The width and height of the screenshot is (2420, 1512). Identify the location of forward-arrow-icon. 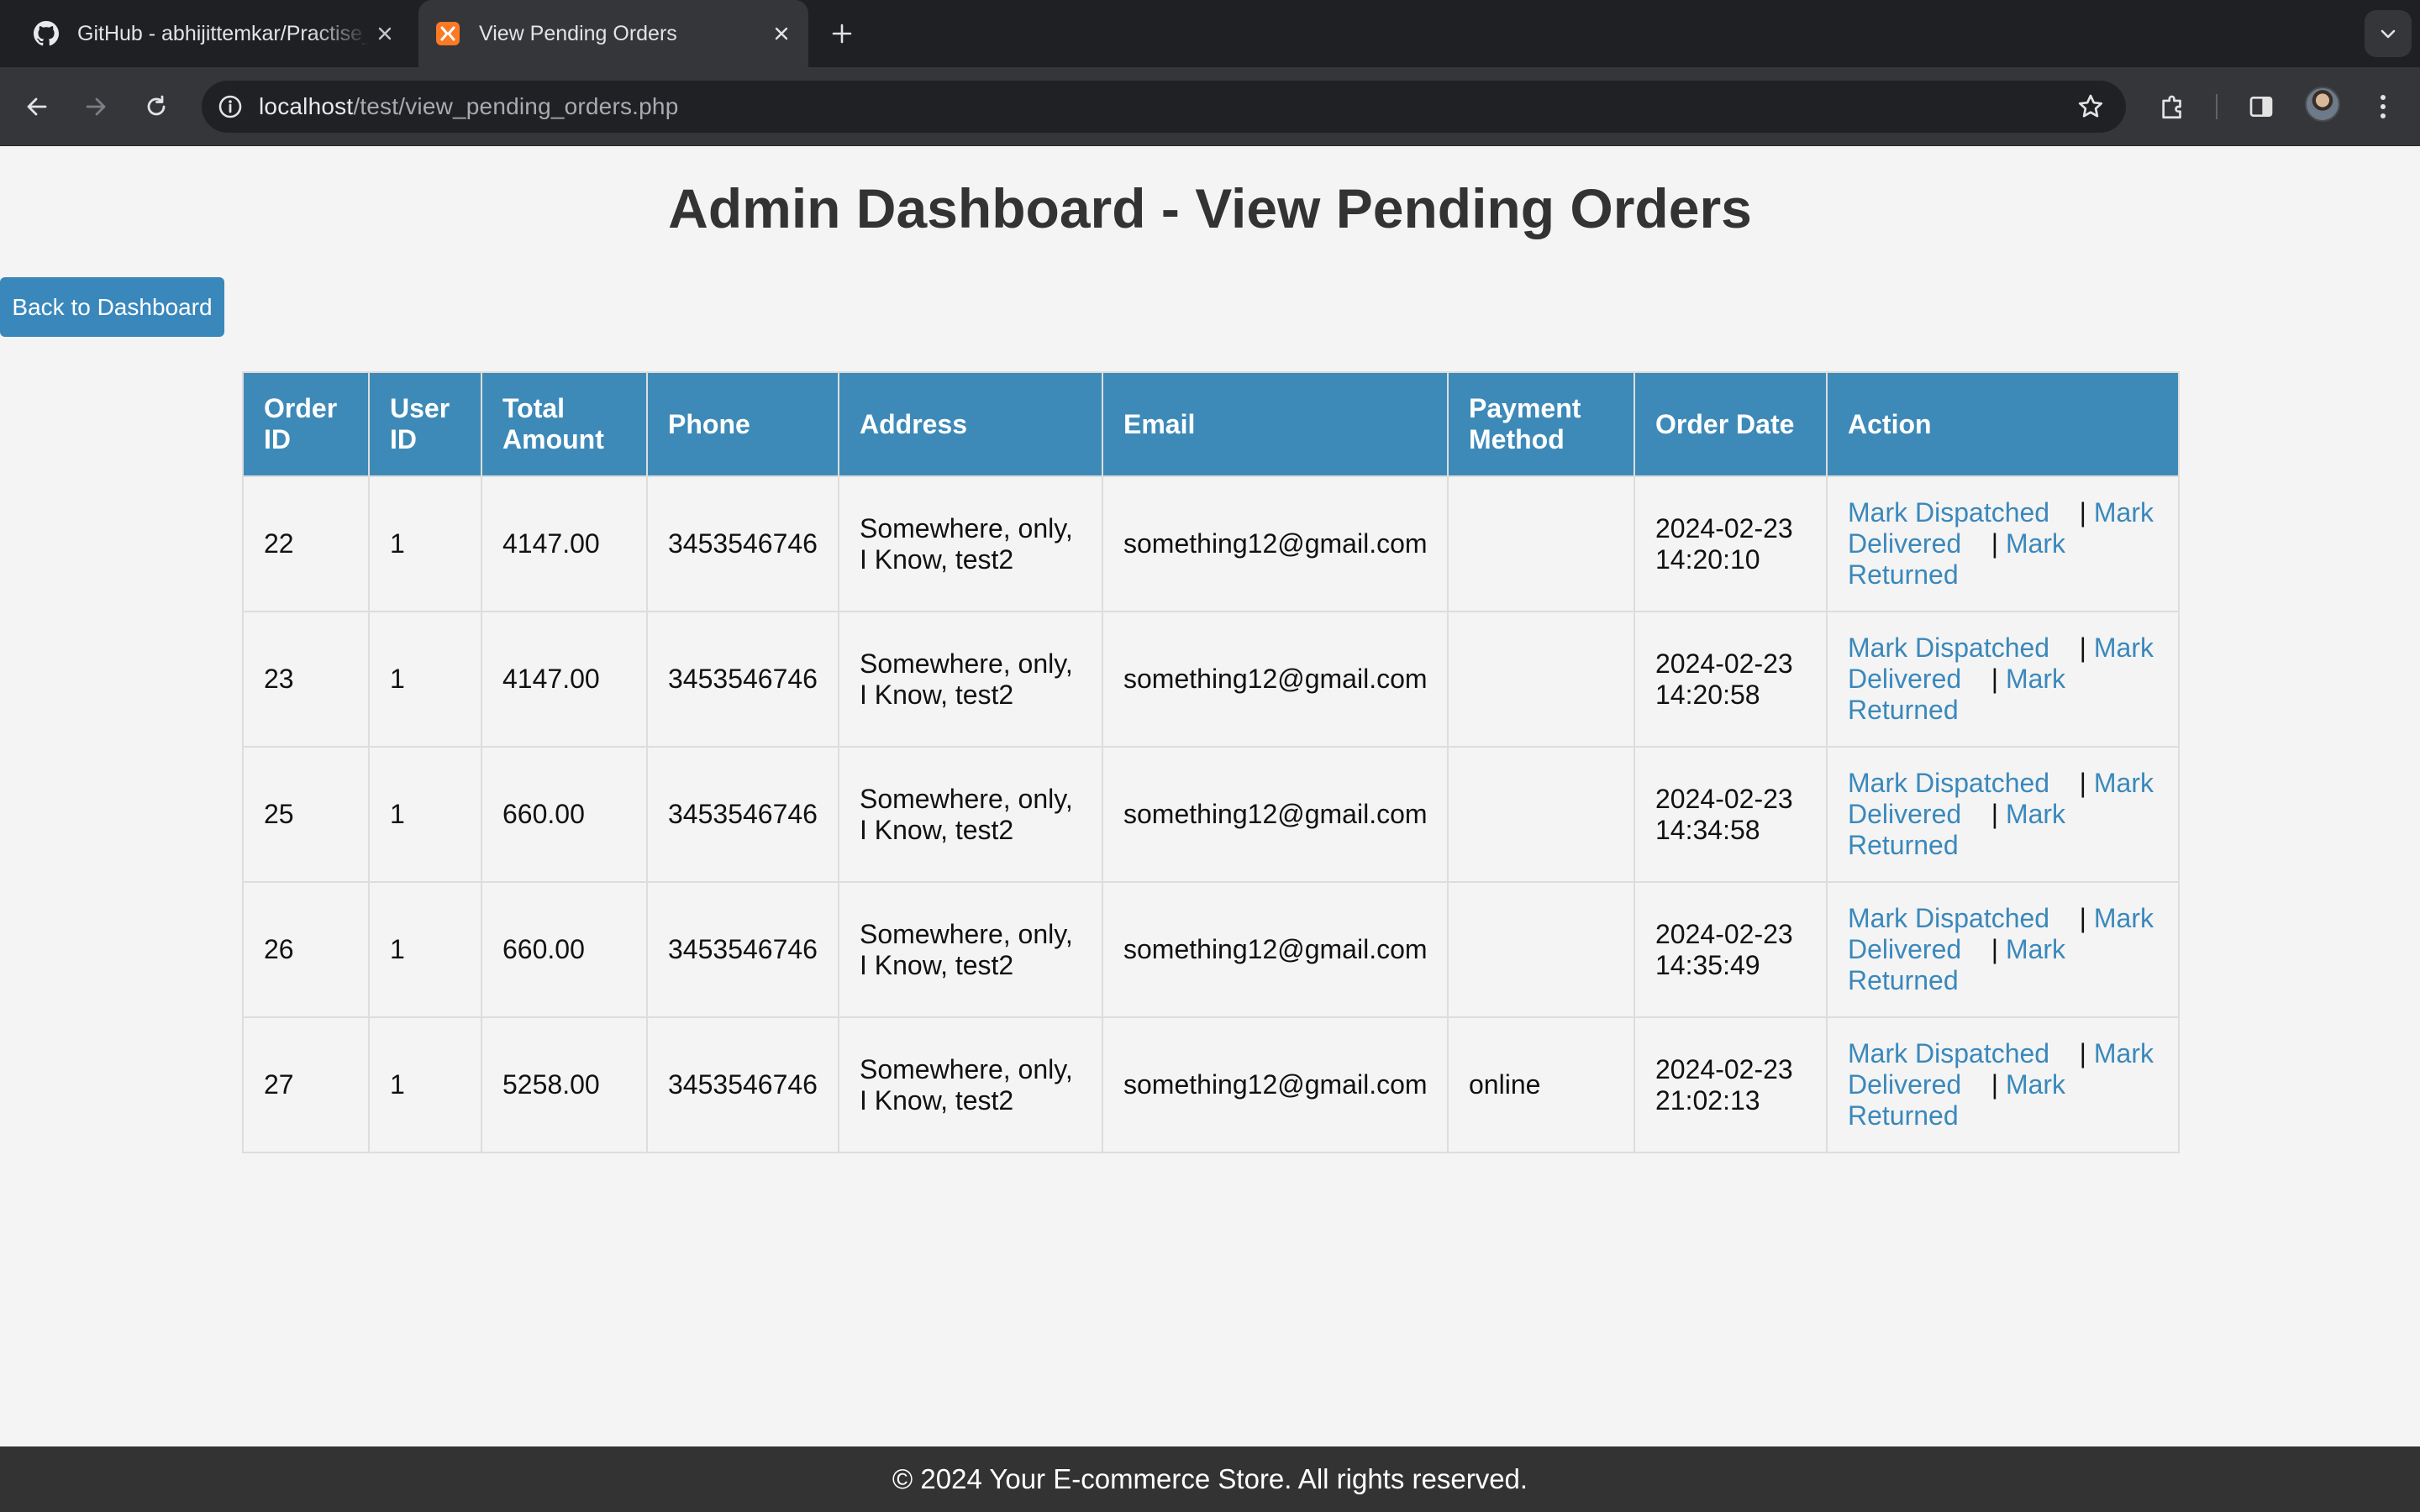
(96, 107).